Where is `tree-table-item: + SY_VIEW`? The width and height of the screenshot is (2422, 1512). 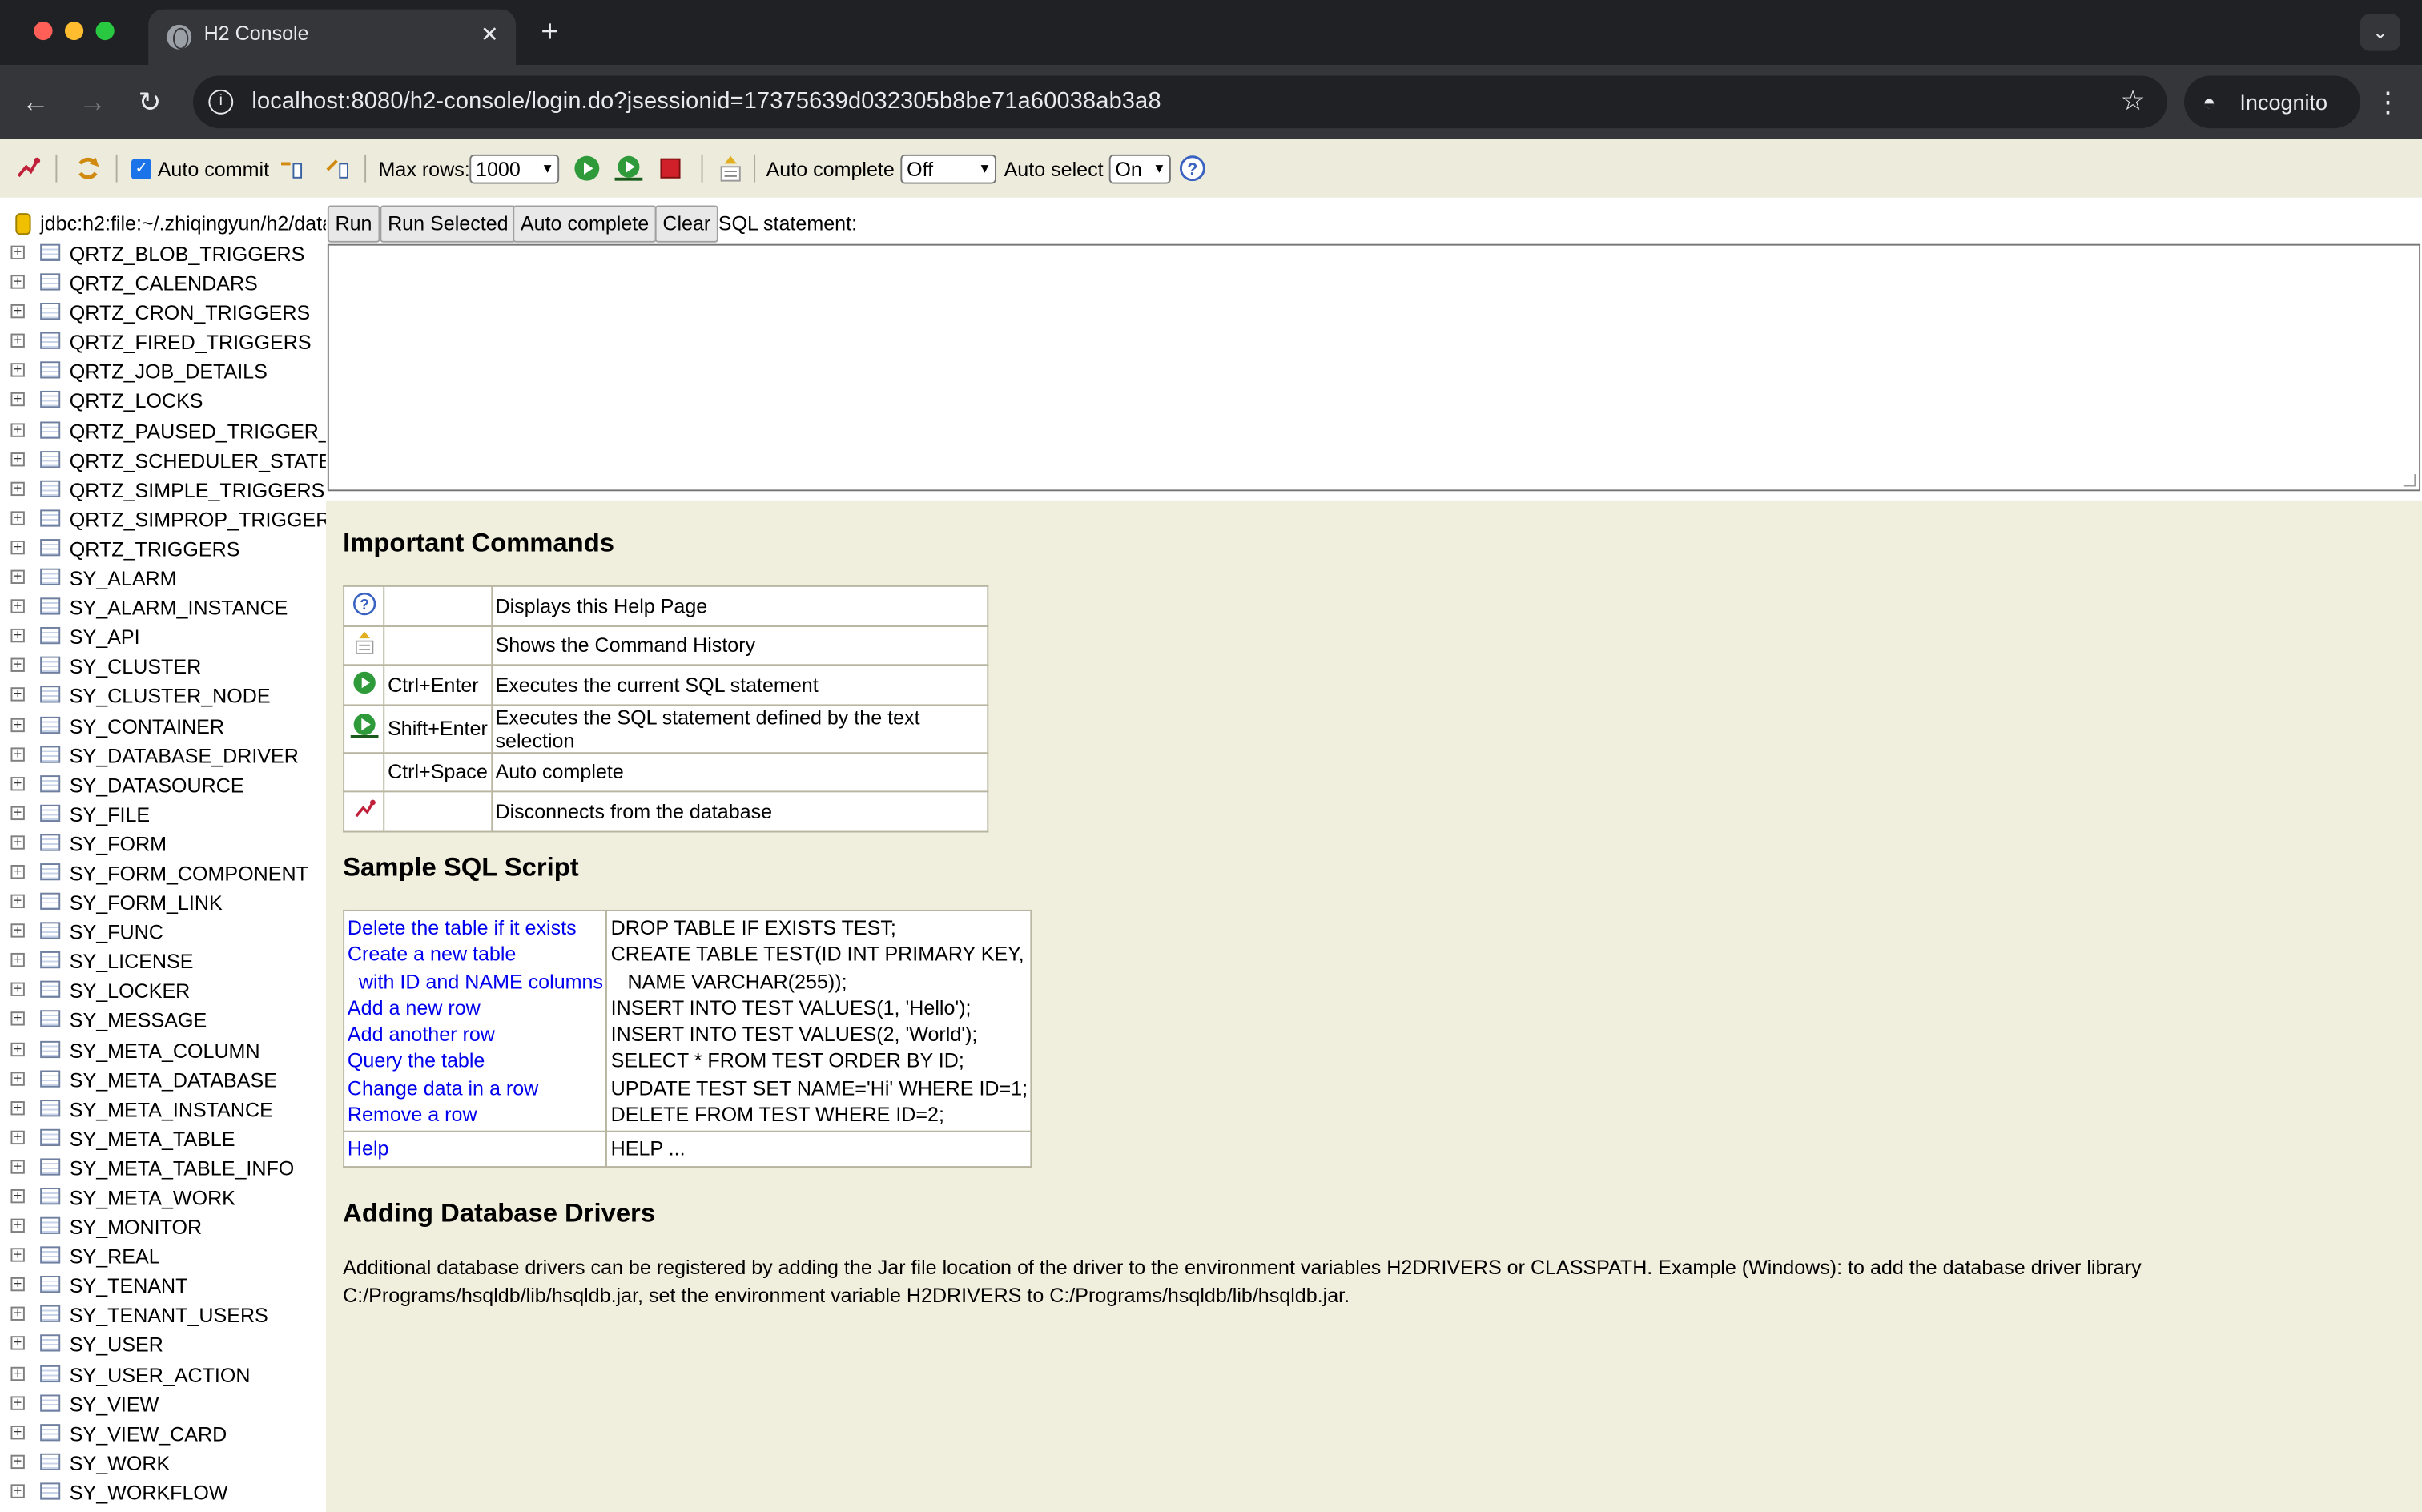
tree-table-item: + SY_VIEW is located at coordinates (163, 1404).